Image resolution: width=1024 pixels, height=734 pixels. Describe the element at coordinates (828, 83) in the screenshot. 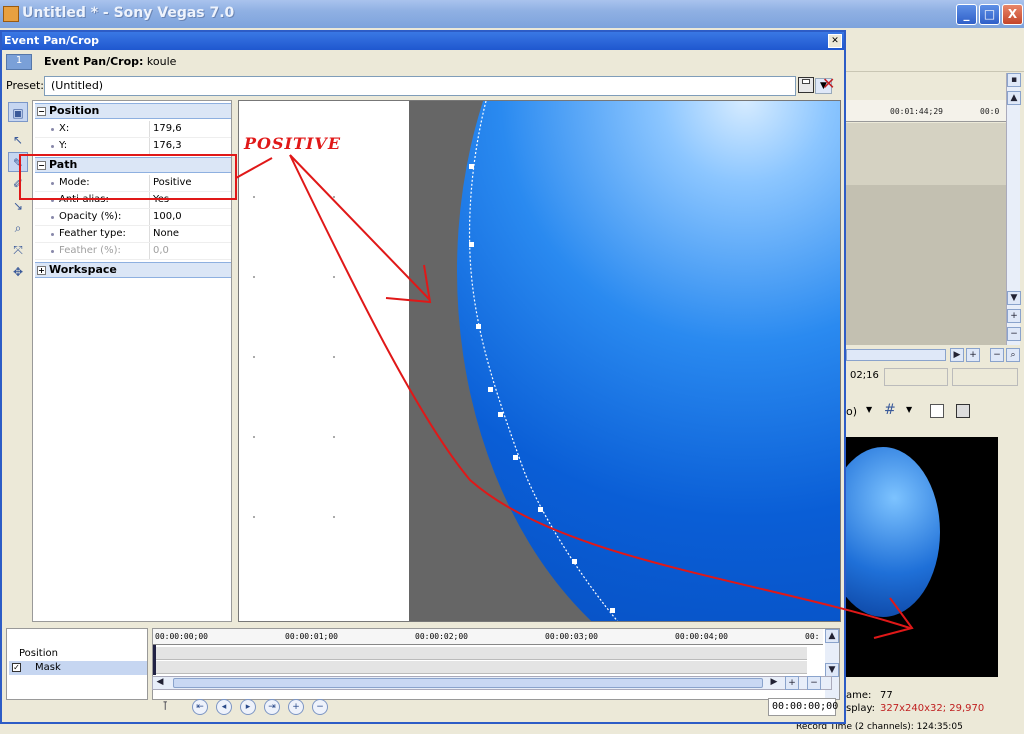

I see `delete-preset-icon: ✕` at that location.